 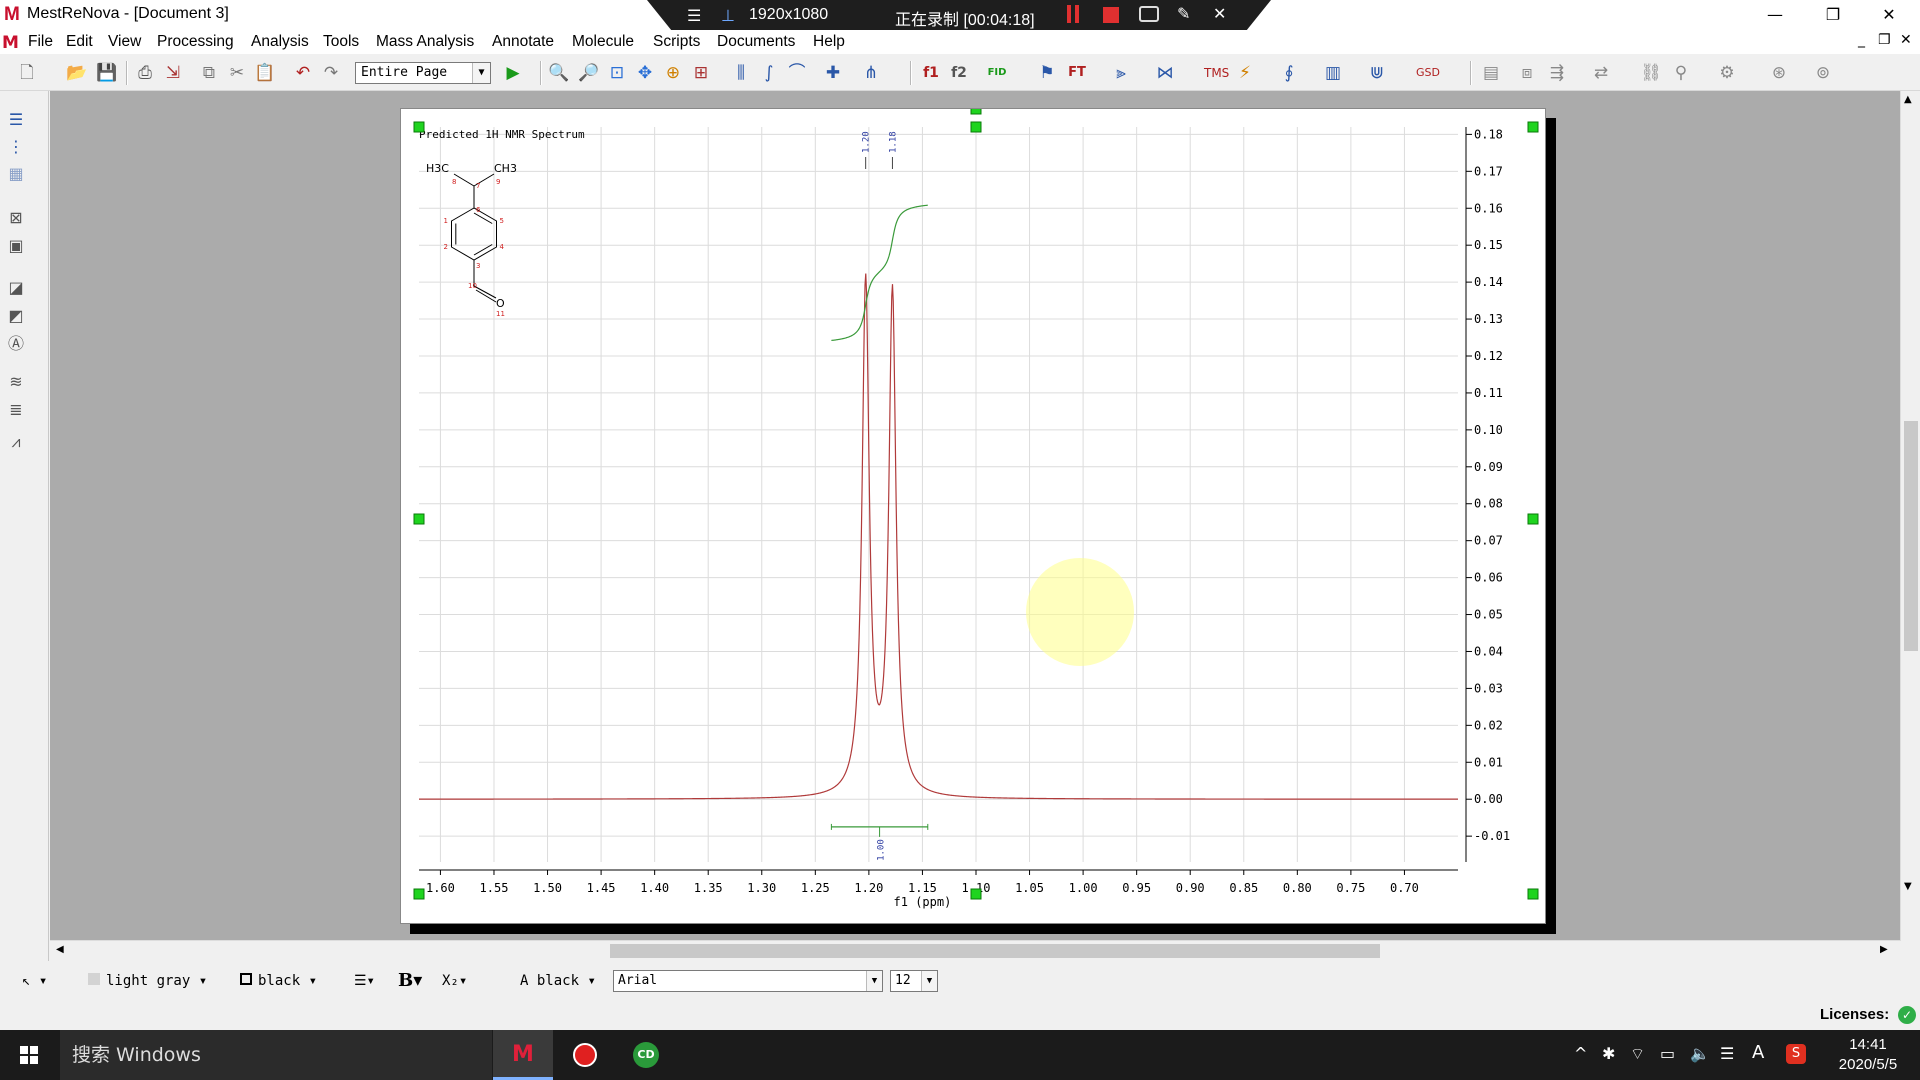 I want to click on draw-tool-icon: ◪, so click(x=16, y=288).